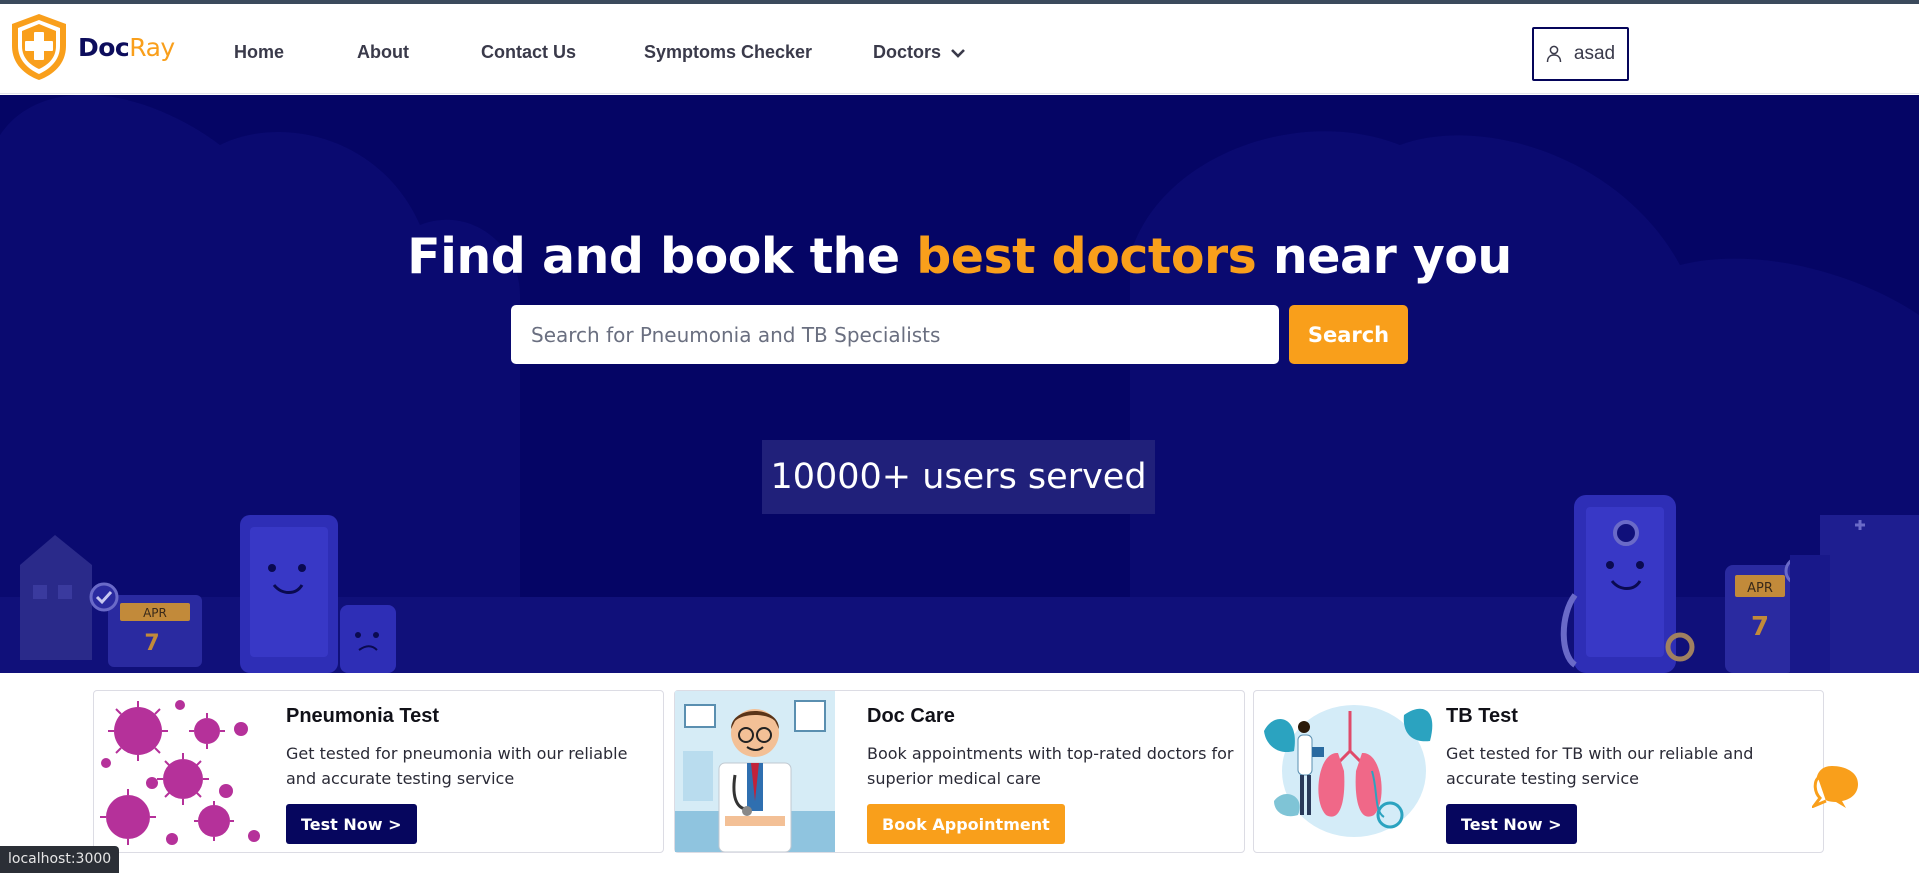 The width and height of the screenshot is (1919, 873). I want to click on search-input, so click(895, 334).